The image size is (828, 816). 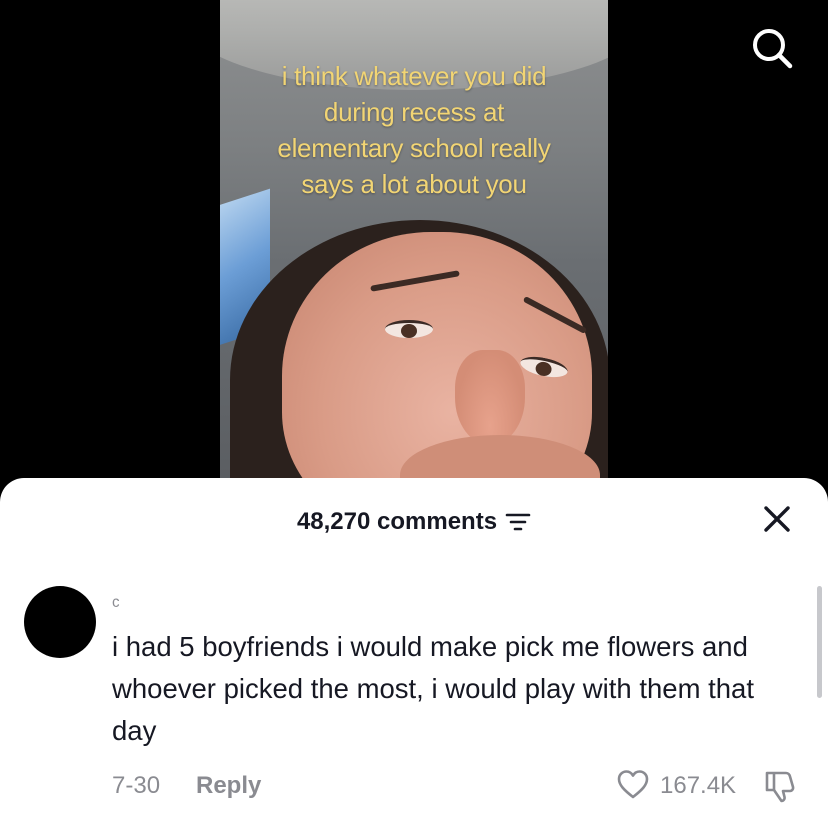 I want to click on dislike-button, so click(x=780, y=786).